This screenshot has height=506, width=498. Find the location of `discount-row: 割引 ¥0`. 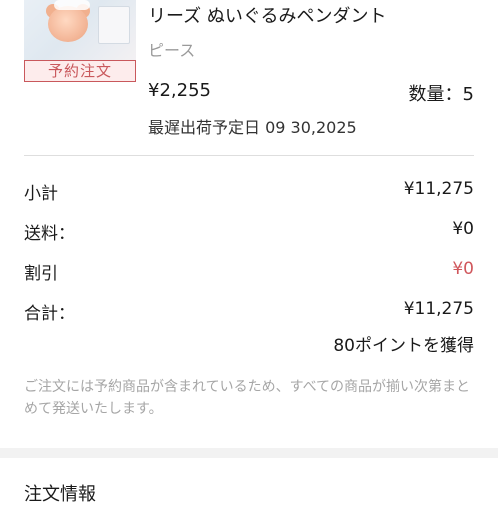

discount-row: 割引 ¥0 is located at coordinates (249, 271).